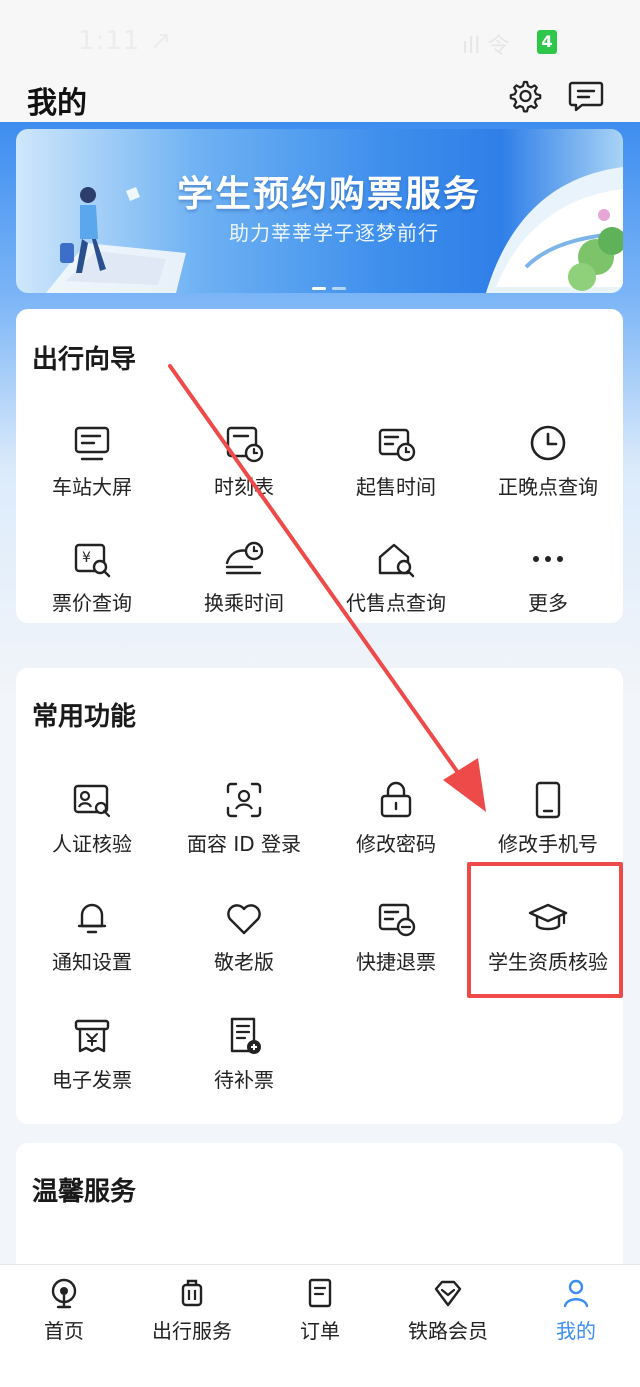 The image size is (640, 1387). I want to click on traveler-illustration, so click(116, 240).